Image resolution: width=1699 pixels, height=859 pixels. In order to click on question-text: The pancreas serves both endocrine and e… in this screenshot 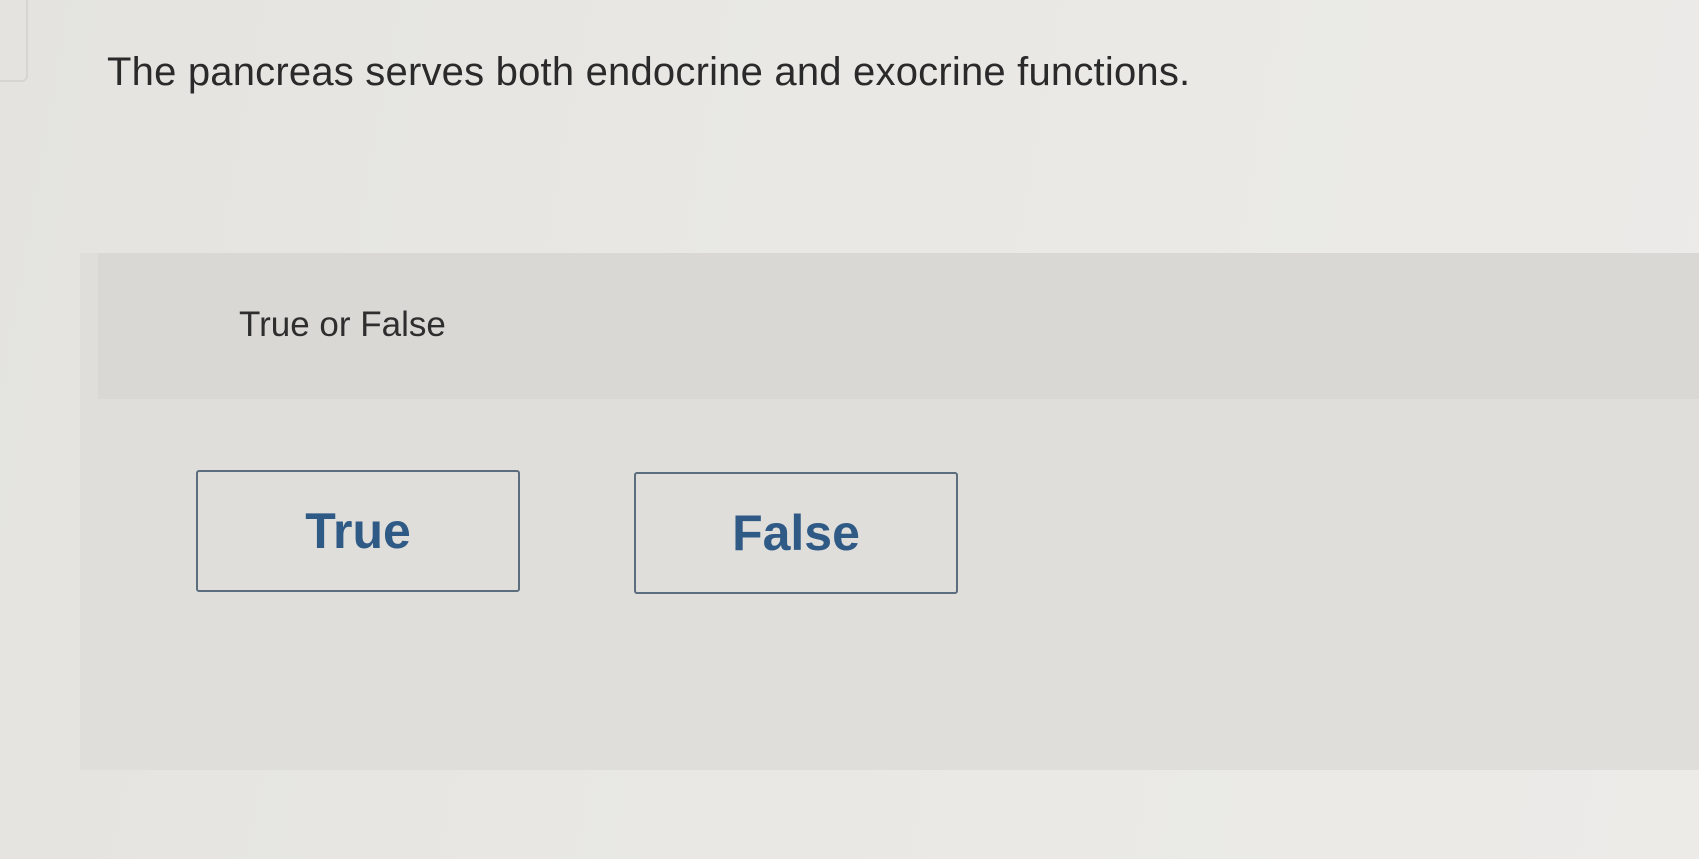, I will do `click(649, 72)`.